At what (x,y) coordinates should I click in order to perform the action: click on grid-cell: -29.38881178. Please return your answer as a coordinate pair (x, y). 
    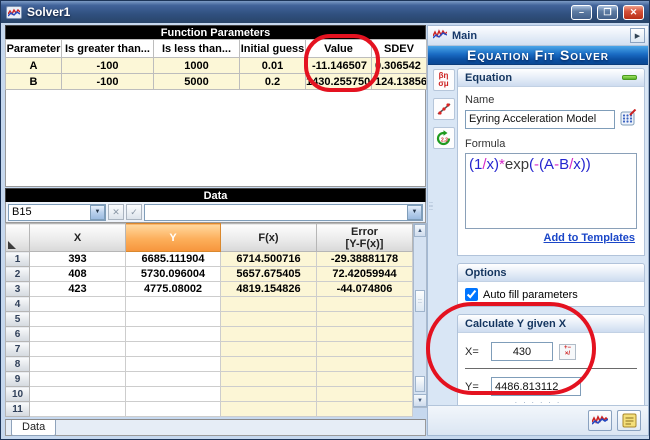
    Looking at the image, I should click on (364, 259).